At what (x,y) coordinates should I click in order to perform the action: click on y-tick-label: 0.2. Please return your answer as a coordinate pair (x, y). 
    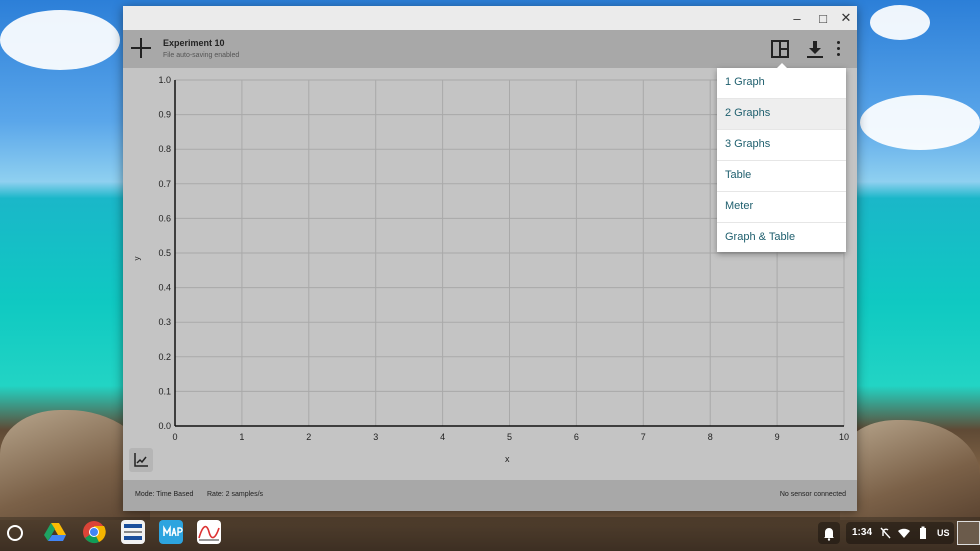
    Looking at the image, I should click on (164, 357).